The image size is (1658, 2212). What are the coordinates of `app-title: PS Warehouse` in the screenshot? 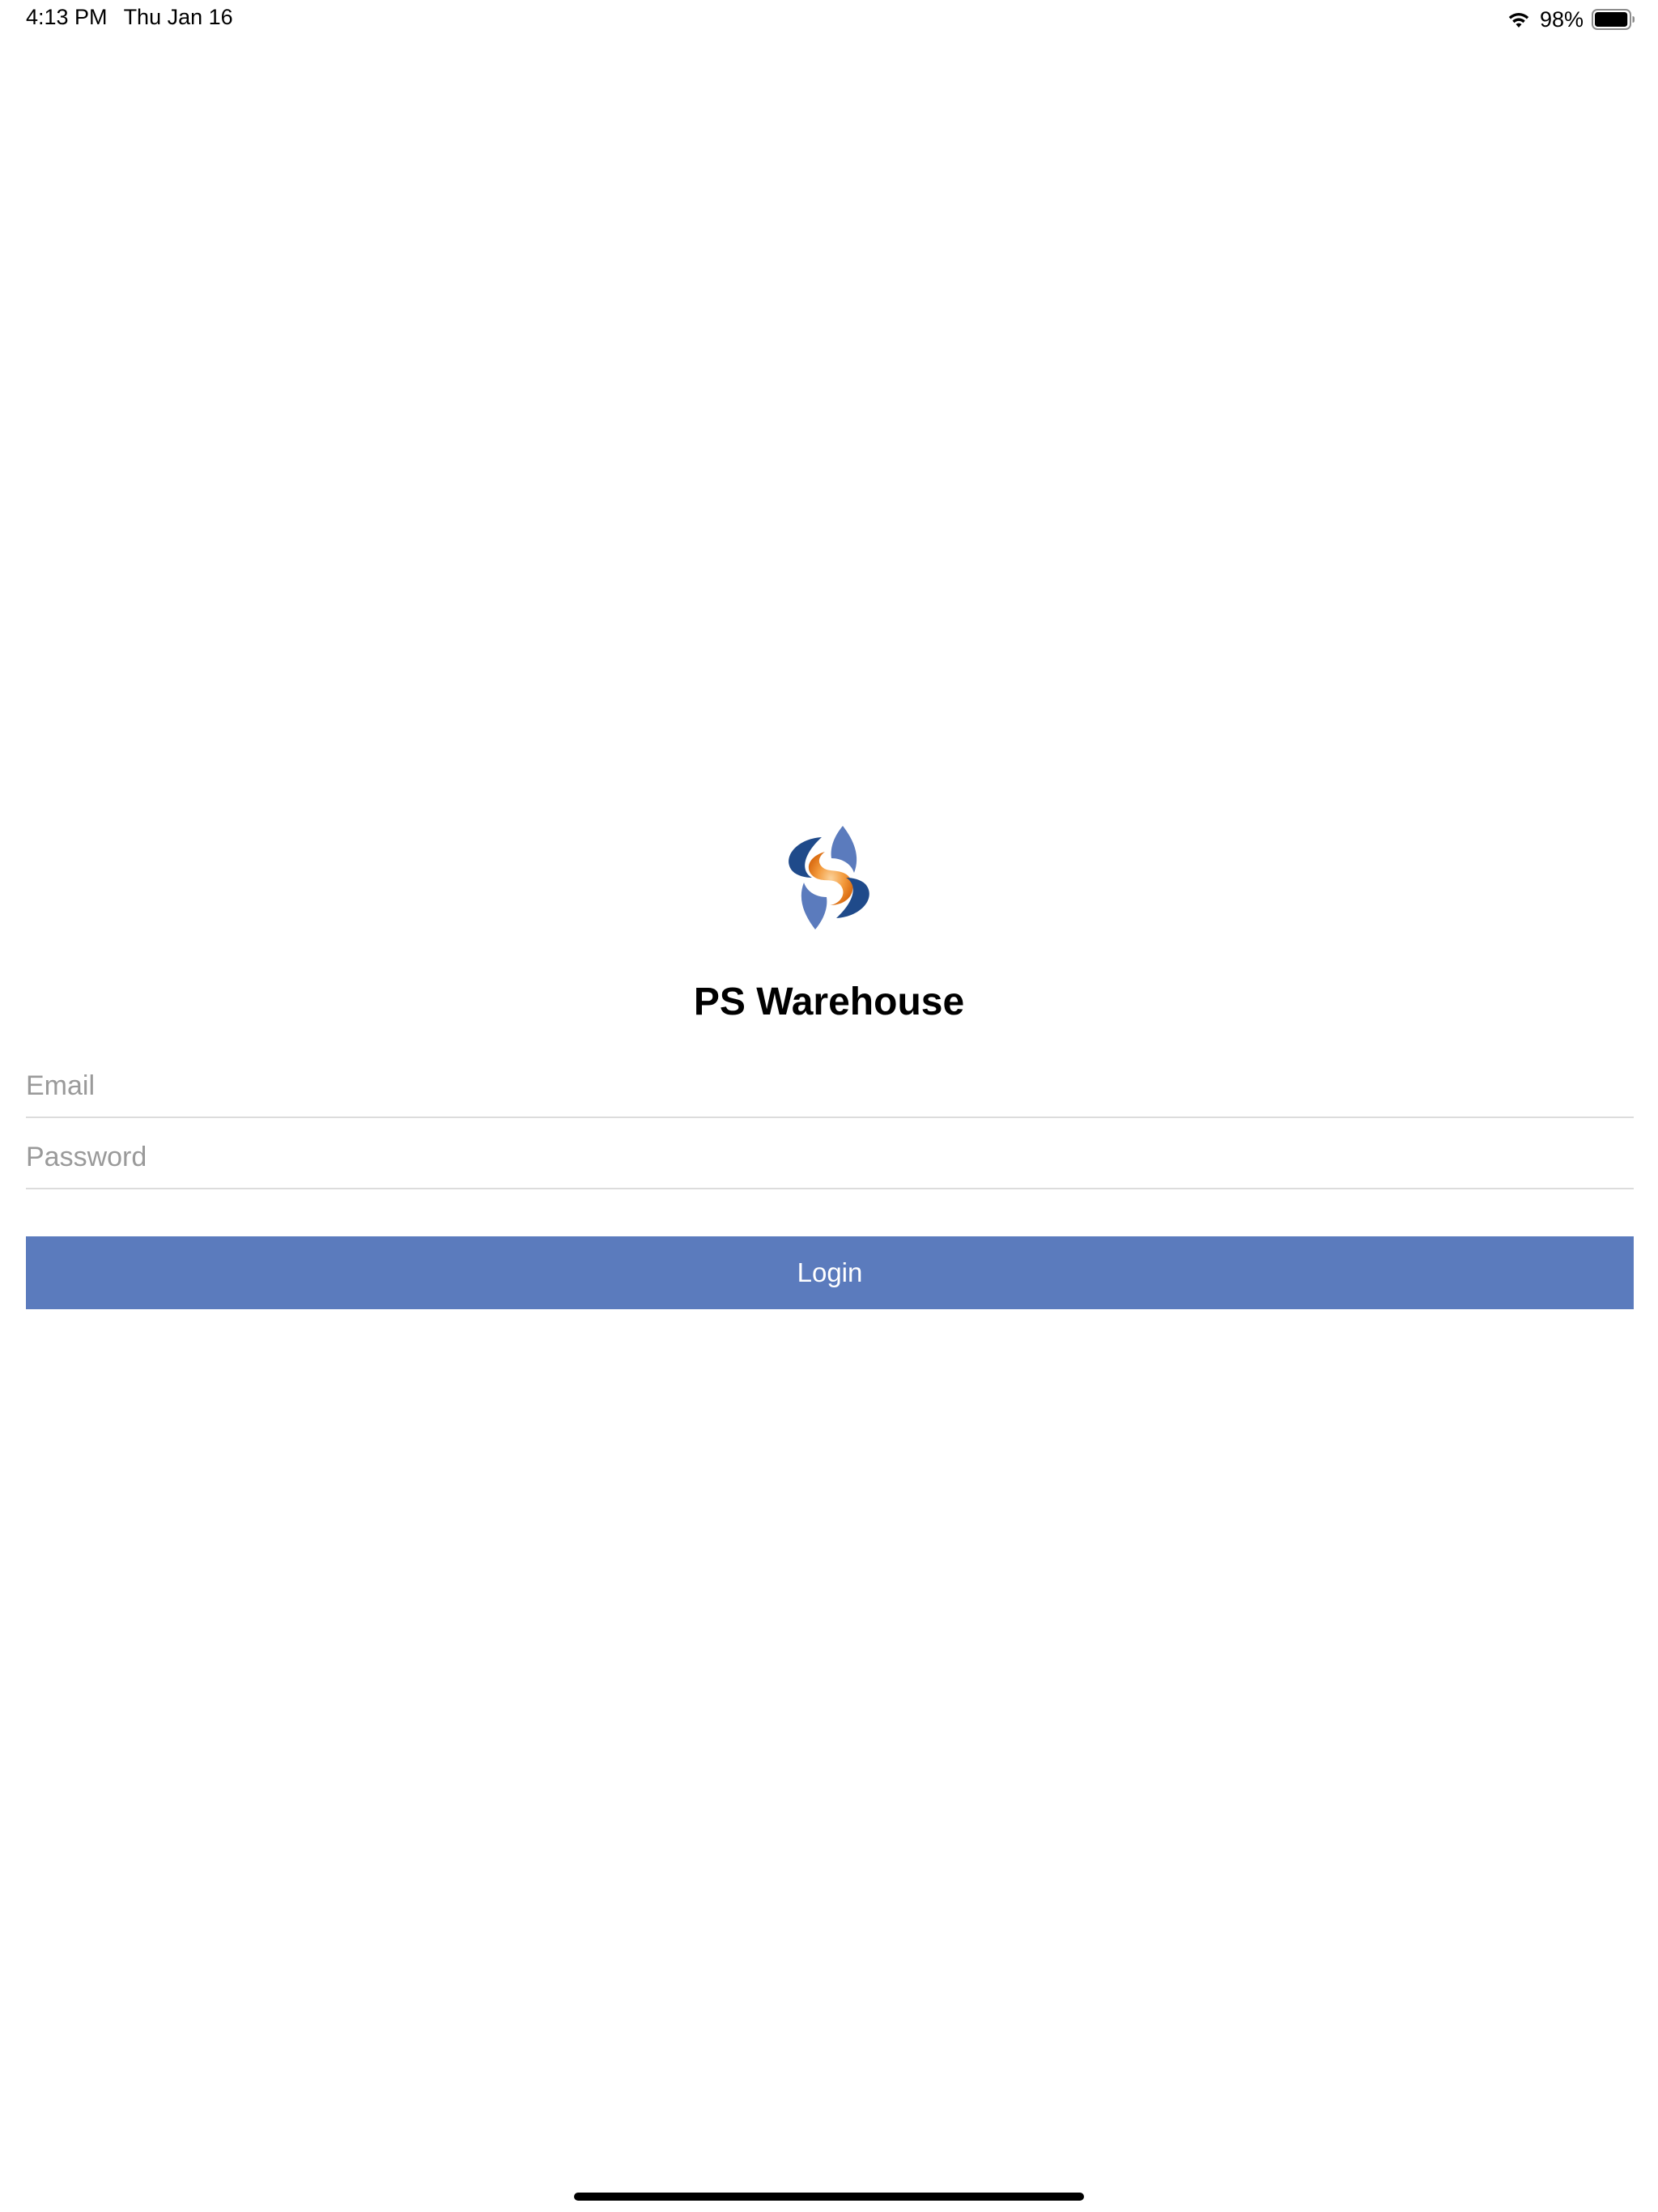 It's located at (829, 1002).